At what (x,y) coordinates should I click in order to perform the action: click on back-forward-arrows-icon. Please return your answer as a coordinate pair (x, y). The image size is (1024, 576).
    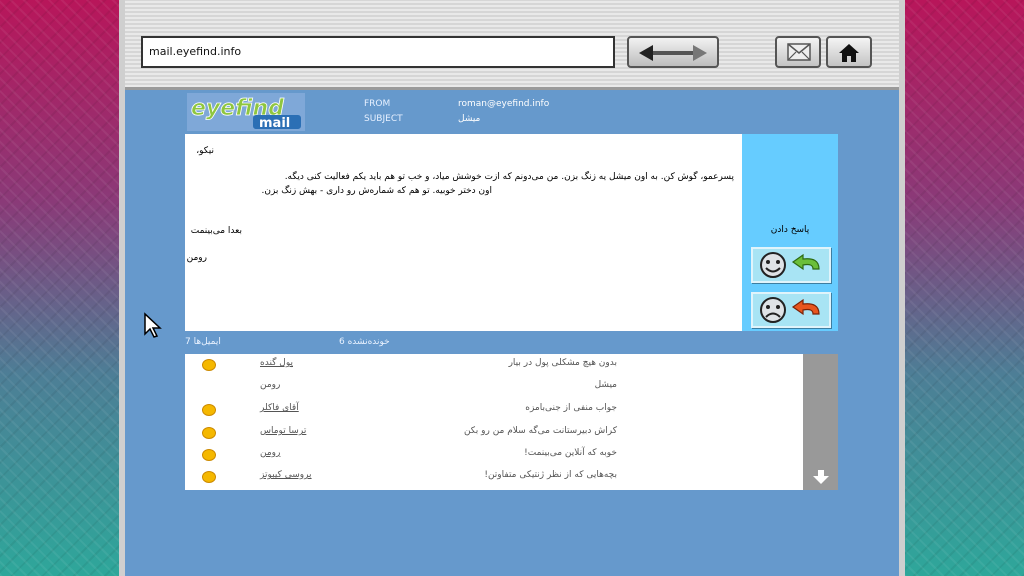
    Looking at the image, I should click on (673, 53).